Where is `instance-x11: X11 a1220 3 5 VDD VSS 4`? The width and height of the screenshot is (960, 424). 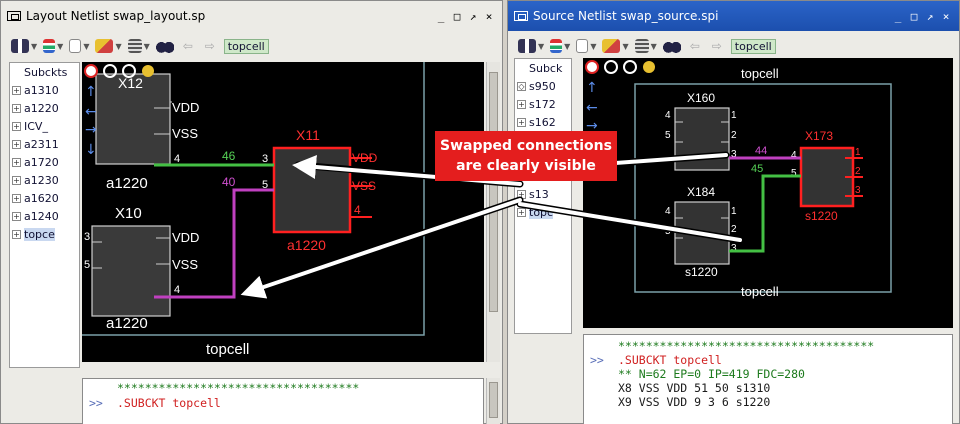
instance-x11: X11 a1220 3 5 VDD VSS 4 is located at coordinates (320, 190).